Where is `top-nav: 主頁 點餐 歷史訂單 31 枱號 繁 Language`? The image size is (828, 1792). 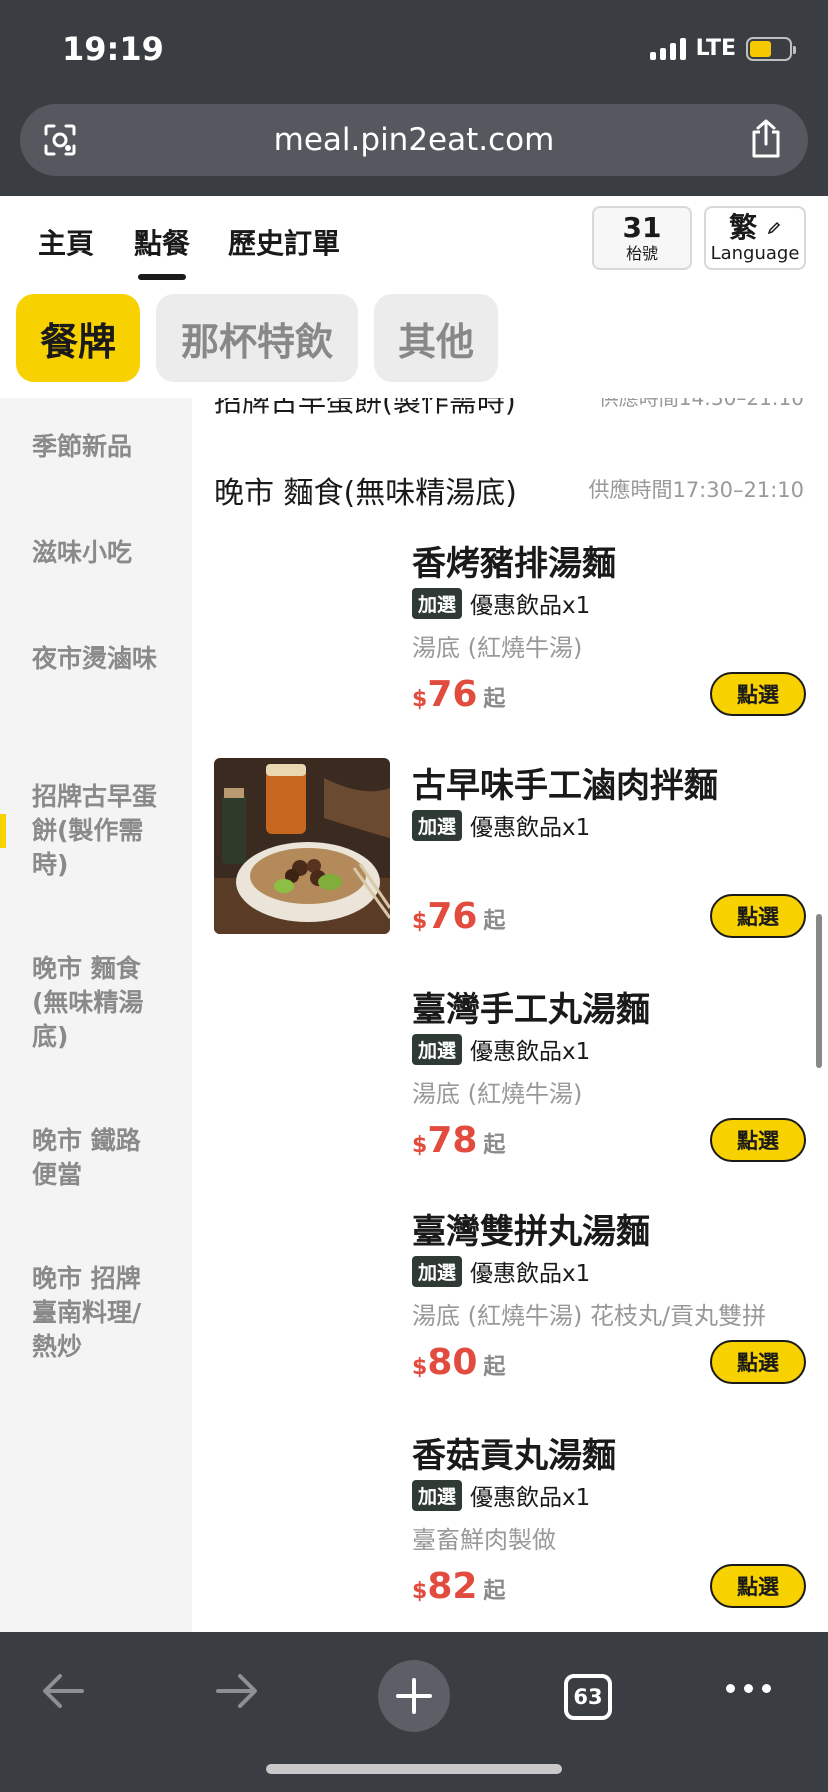
top-nav: 主頁 點餐 歷史訂單 31 枱號 繁 Language is located at coordinates (414, 244).